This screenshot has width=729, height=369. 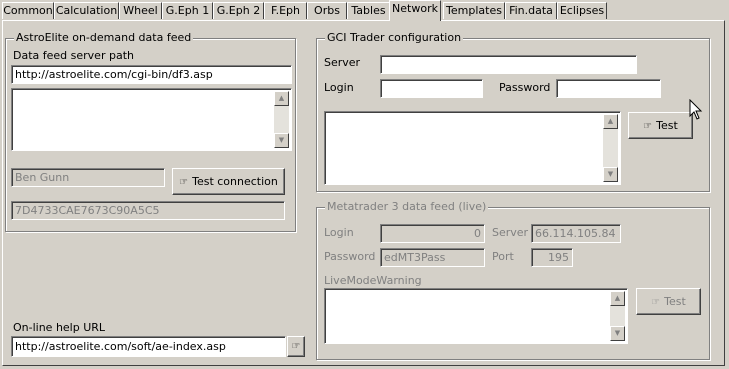 I want to click on gci-login-label: Login, so click(x=339, y=87).